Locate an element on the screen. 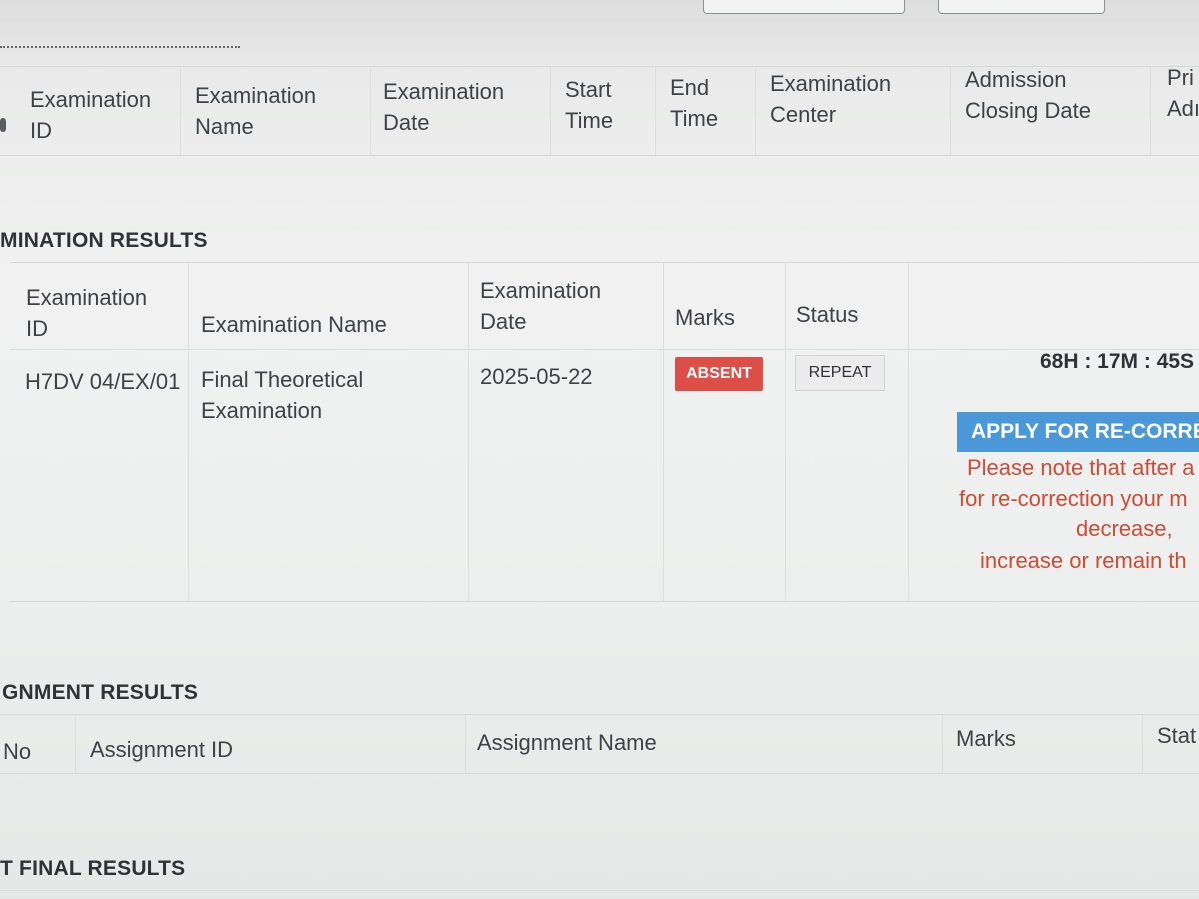 This screenshot has width=1199, height=899. status-repeat-badge: REPEAT is located at coordinates (840, 373).